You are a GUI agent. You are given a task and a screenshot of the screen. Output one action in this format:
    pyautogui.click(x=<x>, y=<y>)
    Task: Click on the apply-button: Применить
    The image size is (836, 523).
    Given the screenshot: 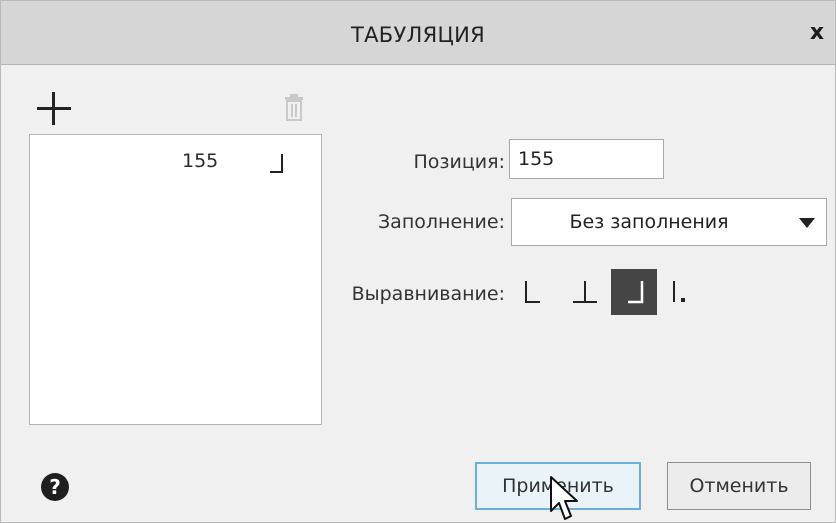 What is the action you would take?
    pyautogui.click(x=558, y=486)
    